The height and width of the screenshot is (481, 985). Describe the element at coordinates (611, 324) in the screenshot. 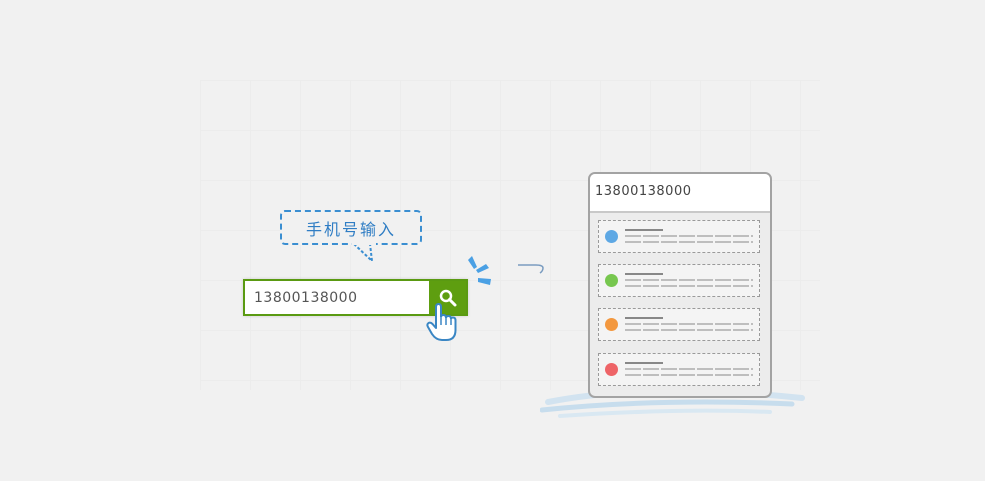

I see `result-dot-orange` at that location.